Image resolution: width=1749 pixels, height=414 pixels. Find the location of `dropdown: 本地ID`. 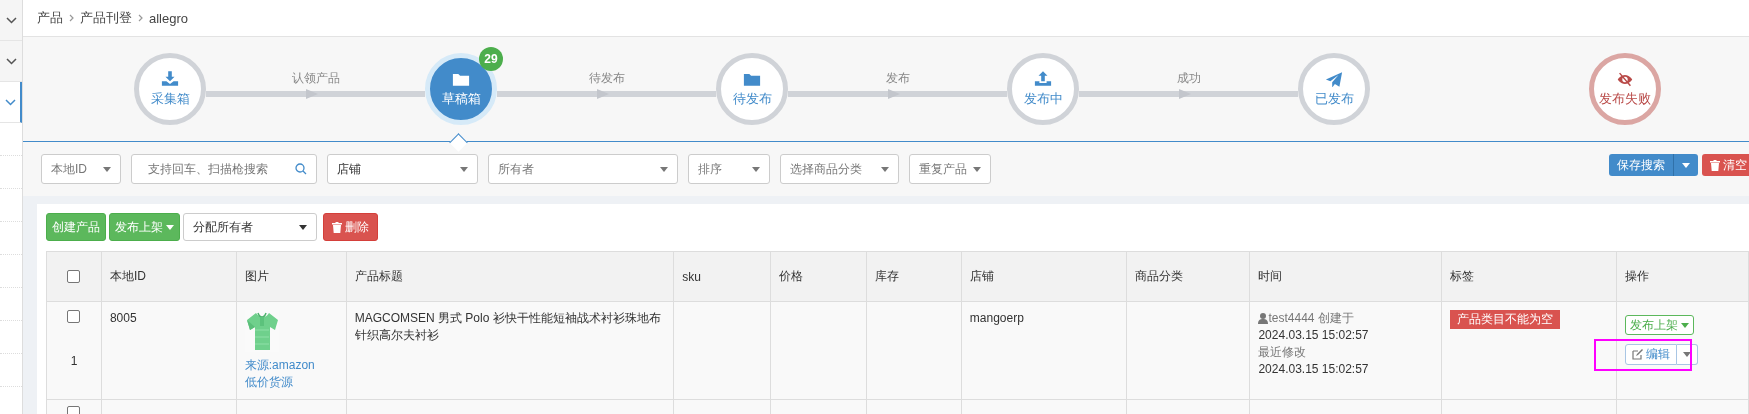

dropdown: 本地ID is located at coordinates (81, 169).